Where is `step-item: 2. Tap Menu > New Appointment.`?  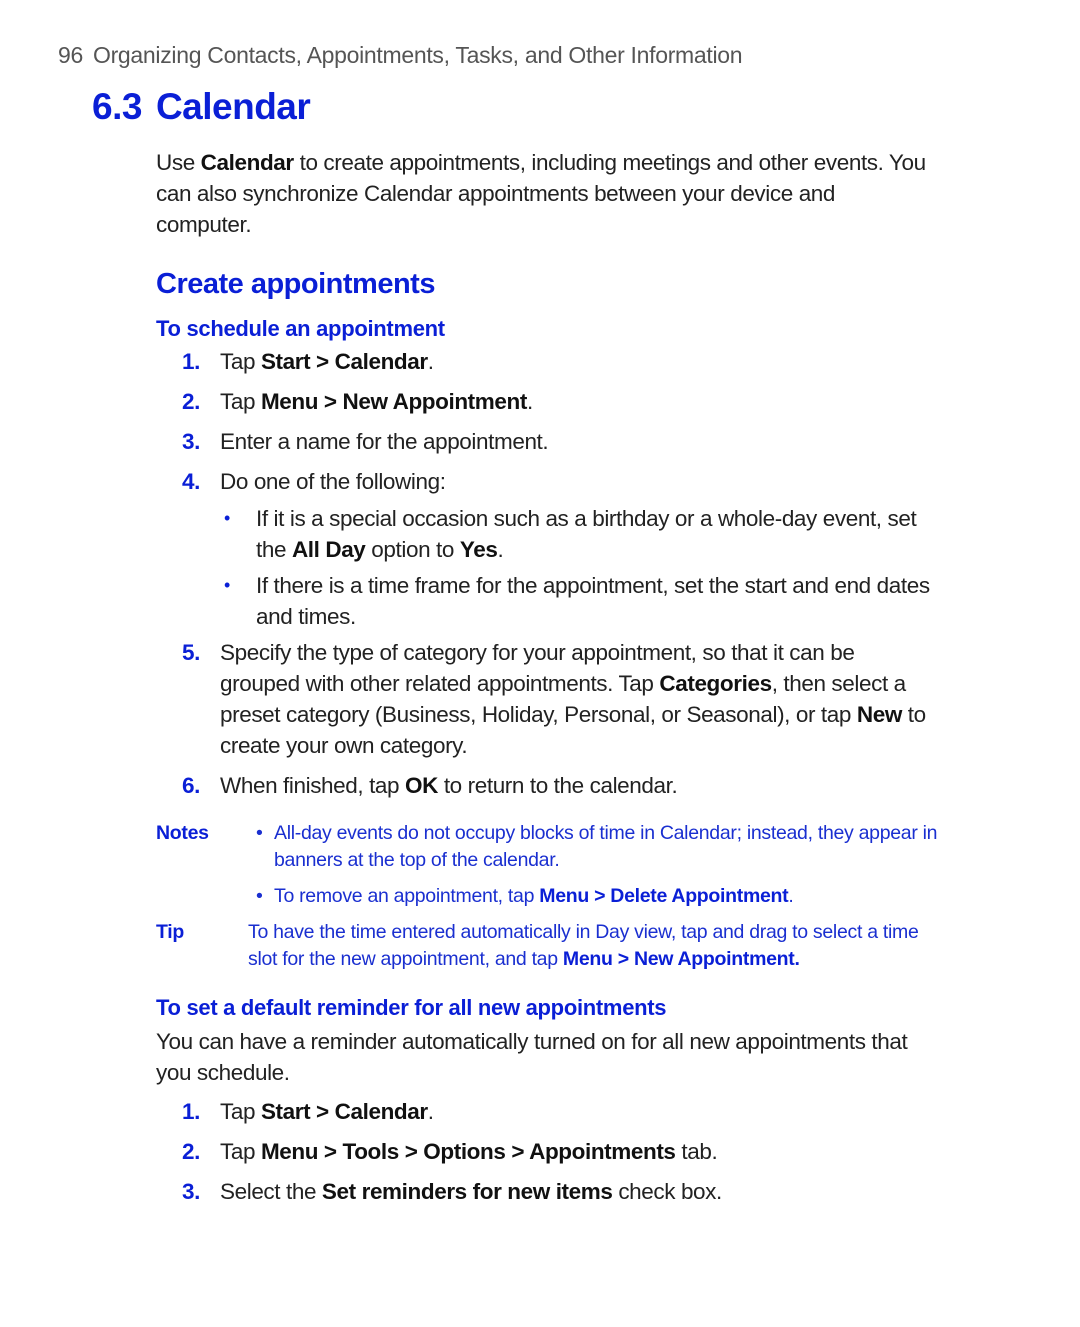
step-item: 2. Tap Menu > New Appointment. is located at coordinates (357, 401).